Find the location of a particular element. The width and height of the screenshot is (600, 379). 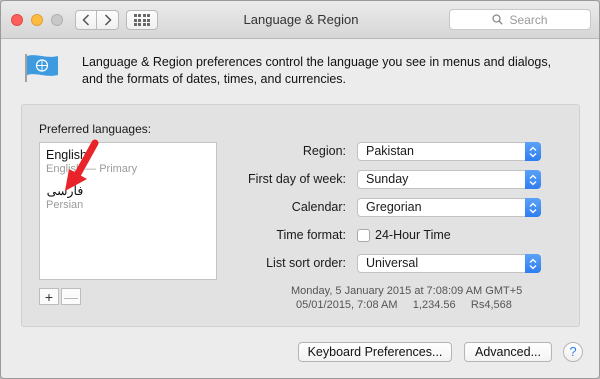

chevron-right-icon is located at coordinates (108, 20).